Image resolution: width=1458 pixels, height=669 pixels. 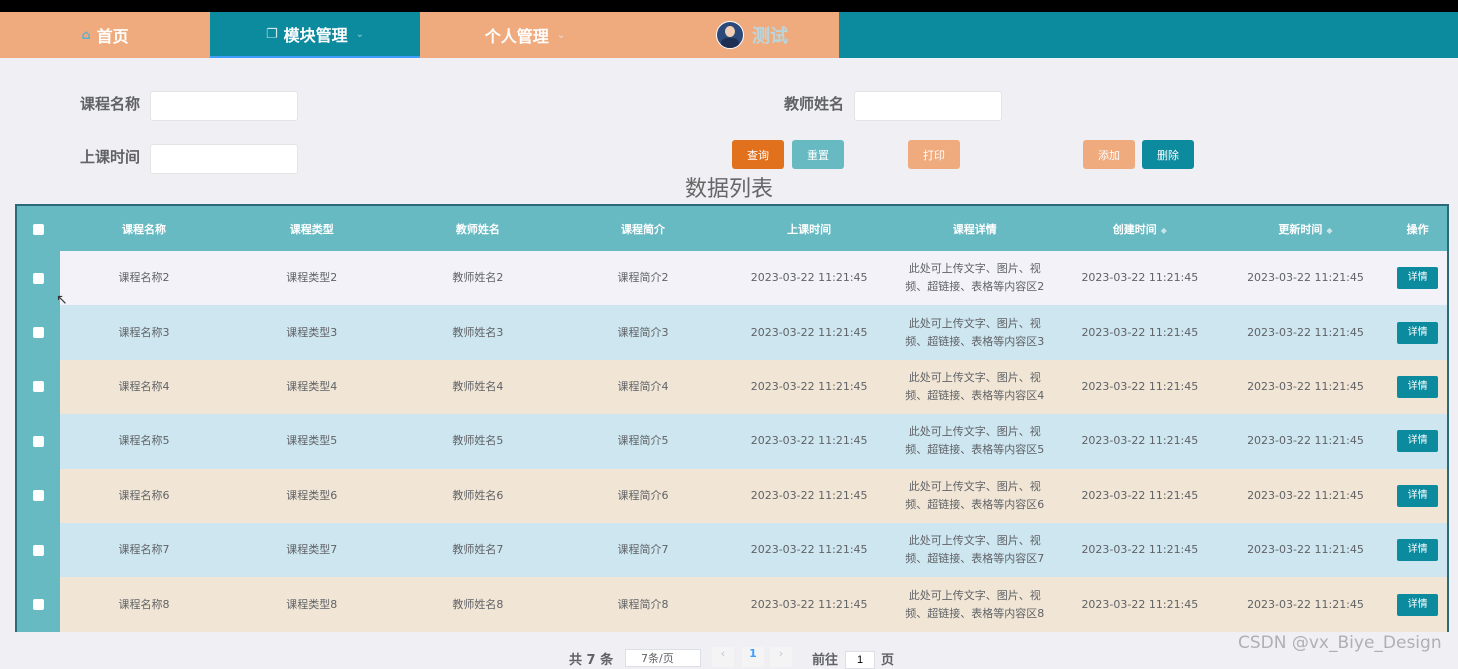 What do you see at coordinates (643, 441) in the screenshot?
I see `cell-course-intro: 课程简介5` at bounding box center [643, 441].